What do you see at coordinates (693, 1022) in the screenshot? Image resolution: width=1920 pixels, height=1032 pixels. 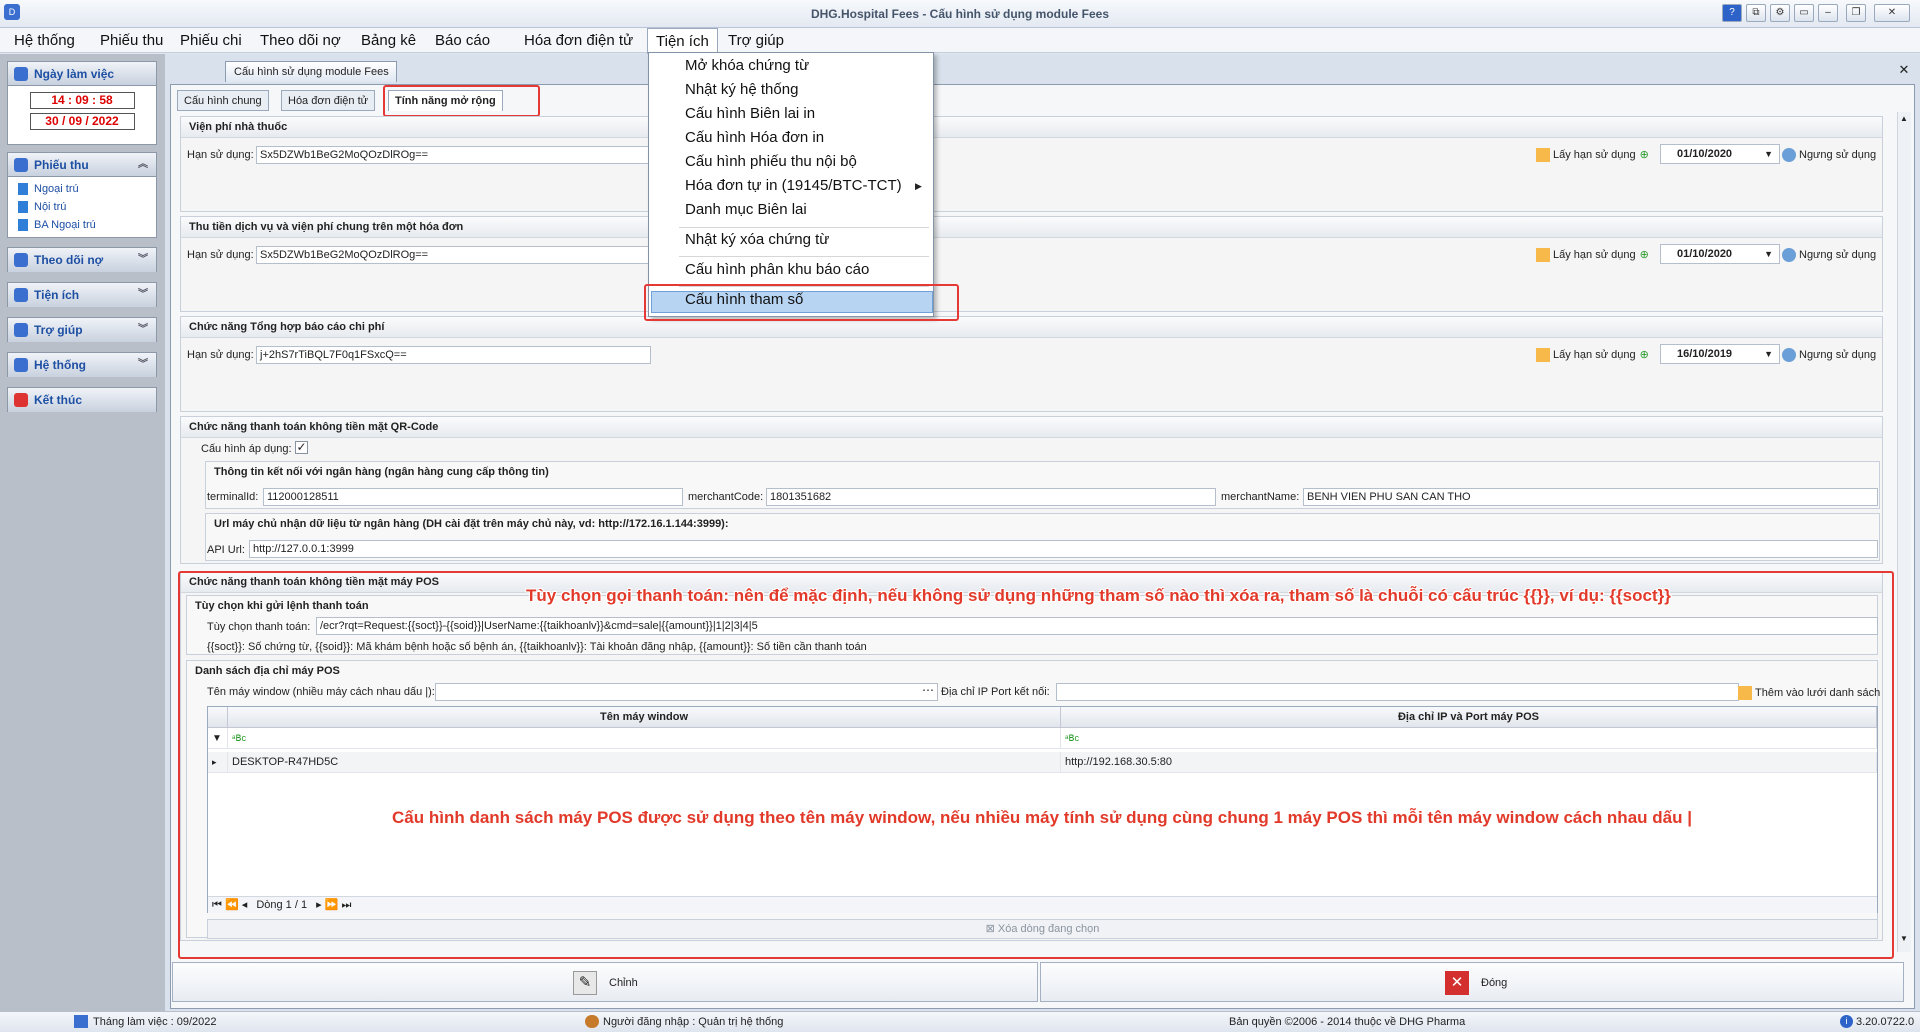 I see `status-user: Người đăng nhập : Quản trị hệ thống` at bounding box center [693, 1022].